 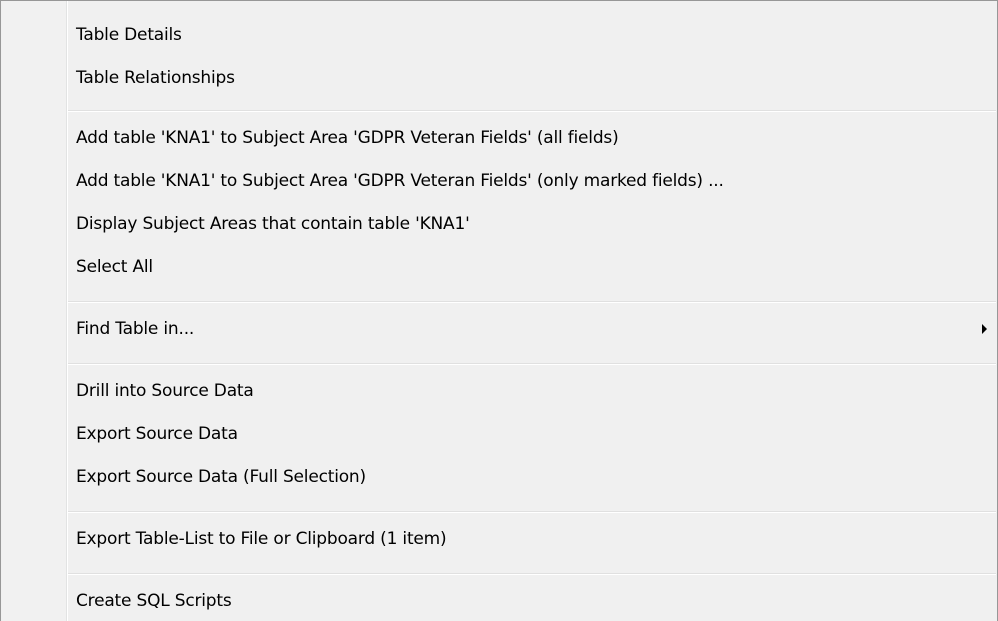 What do you see at coordinates (165, 391) in the screenshot?
I see `menu-item-label: Drill into Source Data` at bounding box center [165, 391].